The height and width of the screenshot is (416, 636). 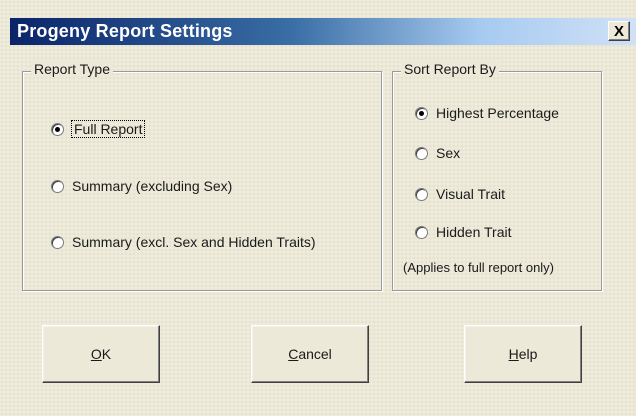 What do you see at coordinates (497, 113) in the screenshot?
I see `highest-percentage-label: Highest Percentage` at bounding box center [497, 113].